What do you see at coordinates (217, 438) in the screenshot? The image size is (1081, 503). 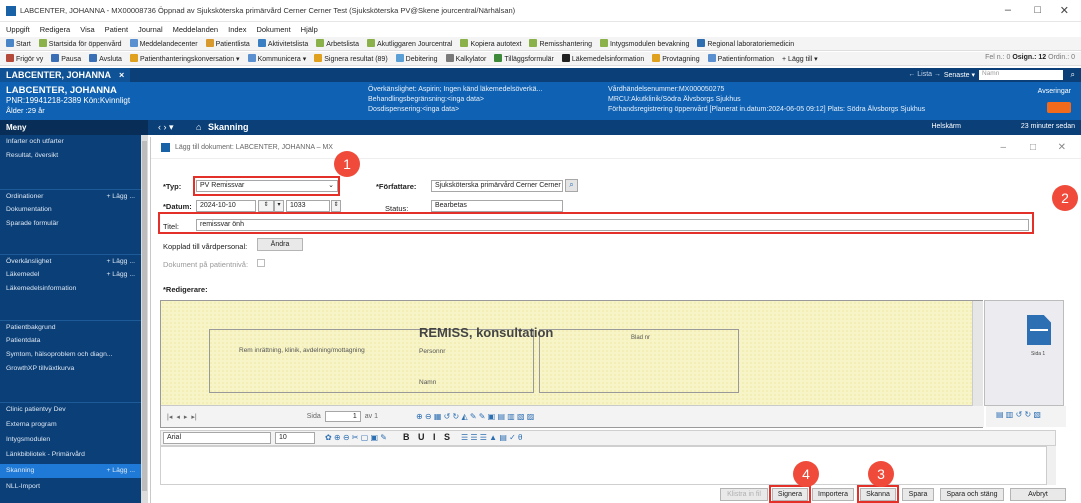 I see `font-select: Arial` at bounding box center [217, 438].